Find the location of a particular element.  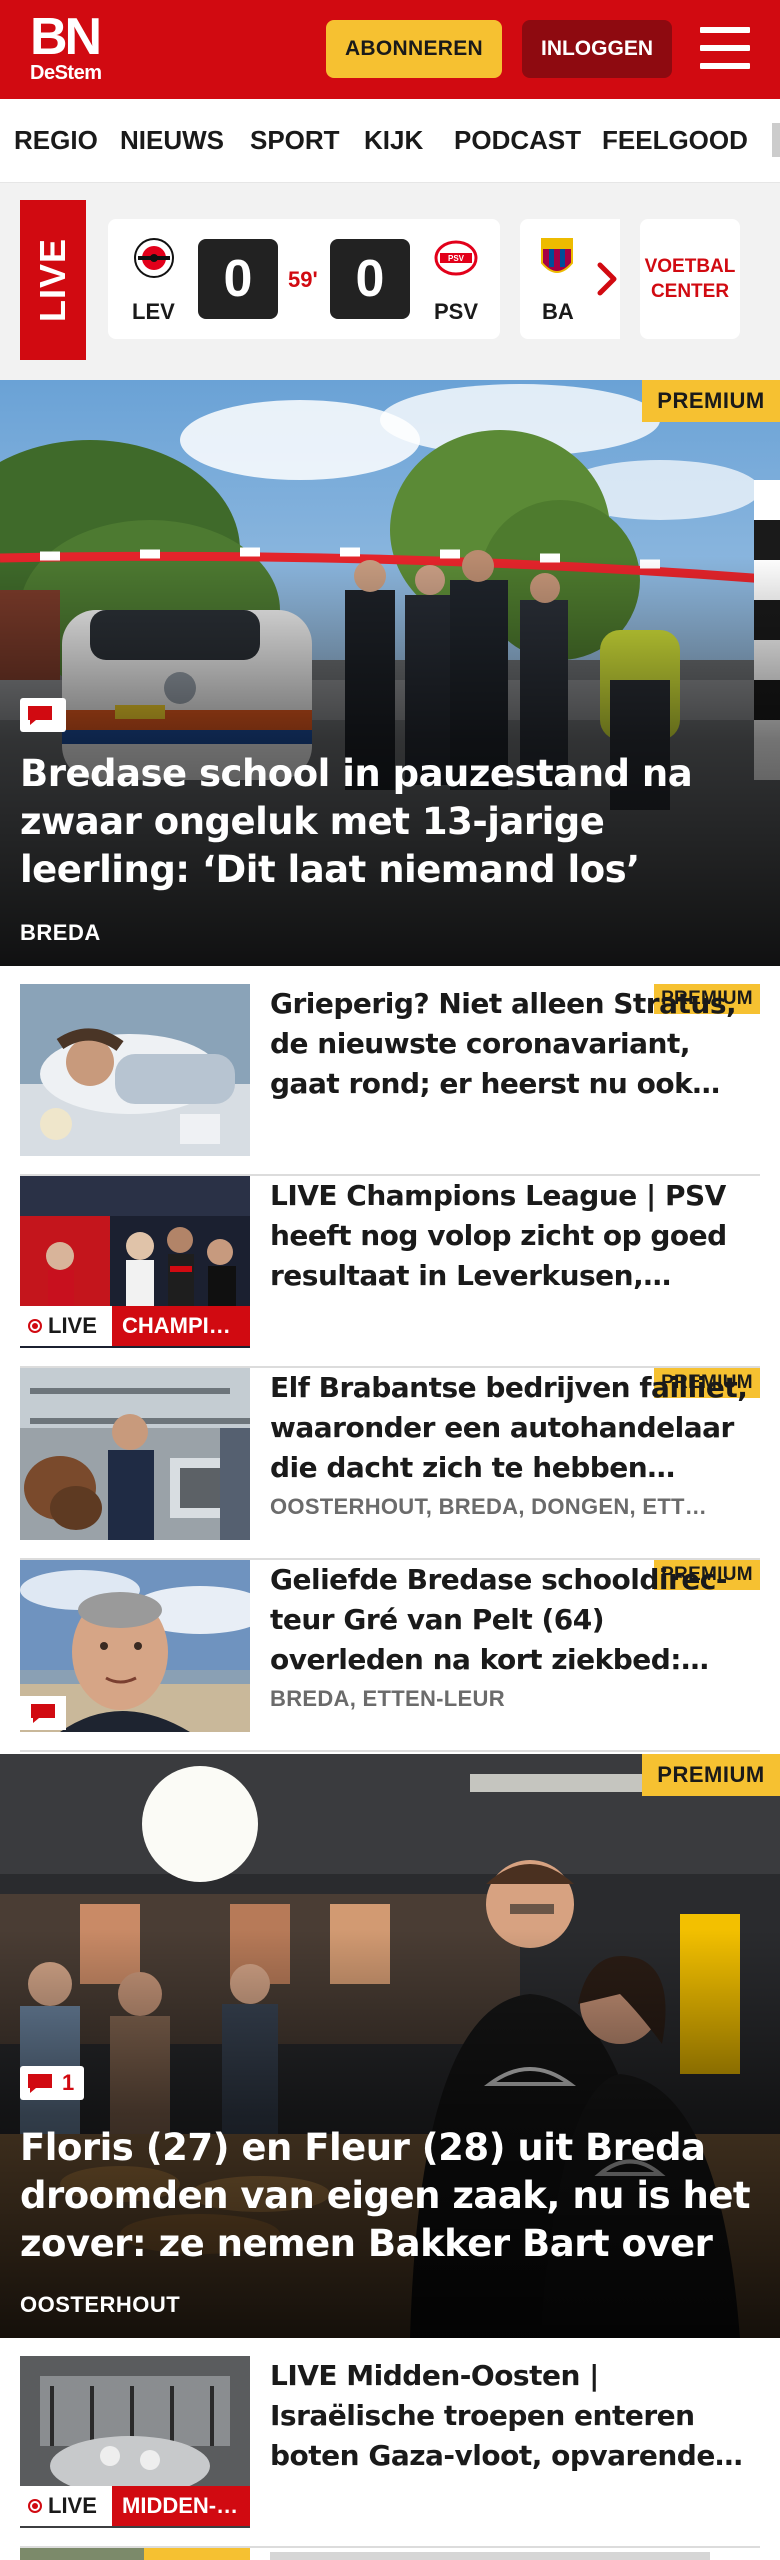

comment-badge: 1 is located at coordinates (52, 2083).